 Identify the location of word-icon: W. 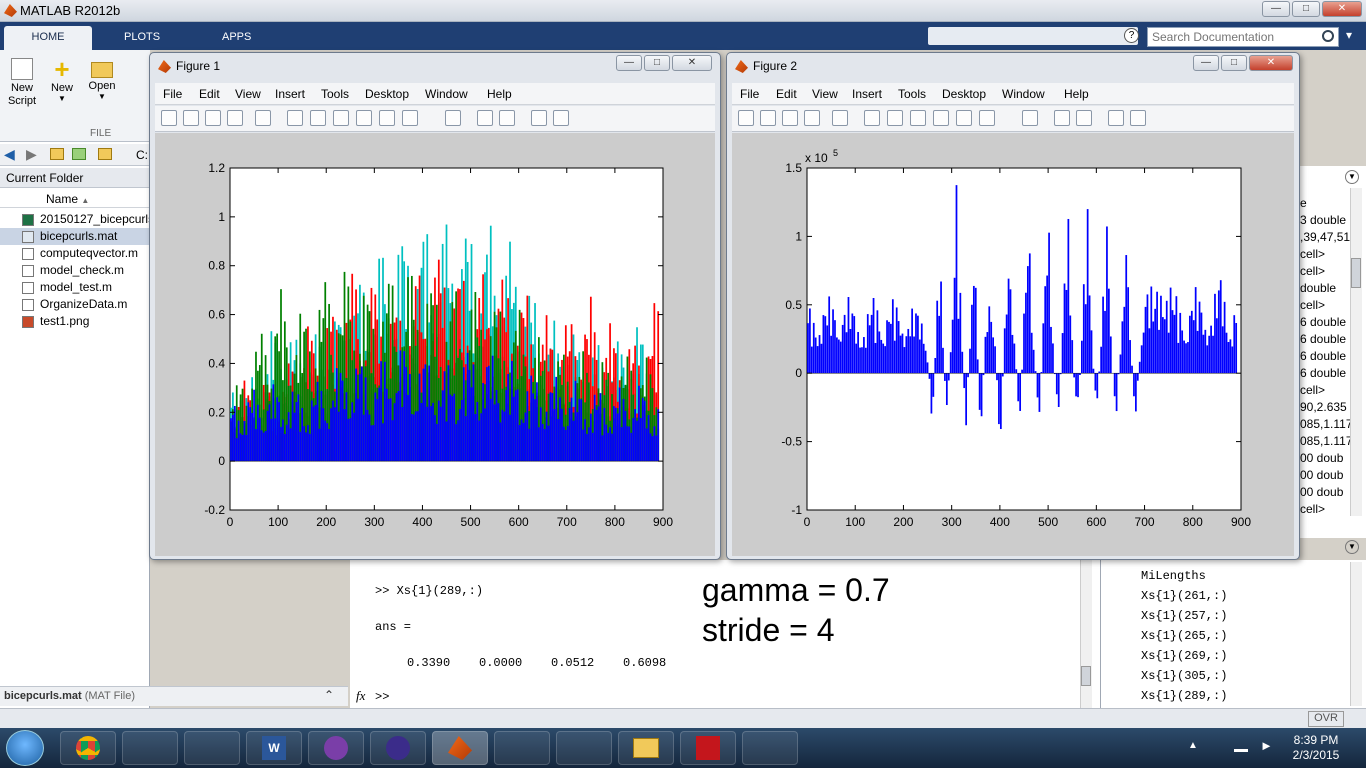
(274, 748).